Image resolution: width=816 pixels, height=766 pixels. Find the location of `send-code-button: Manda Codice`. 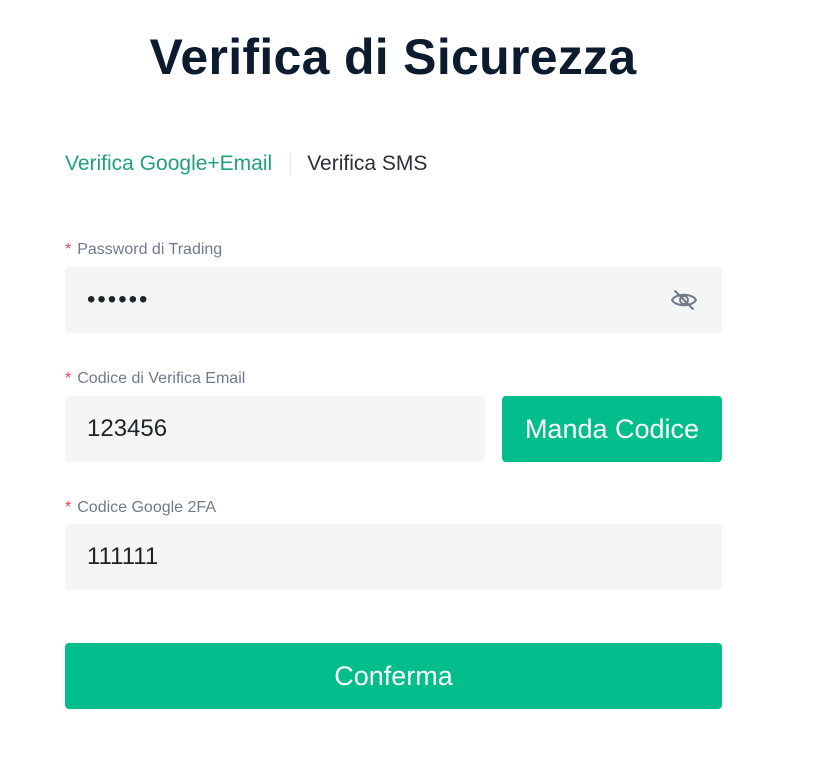

send-code-button: Manda Codice is located at coordinates (612, 429).